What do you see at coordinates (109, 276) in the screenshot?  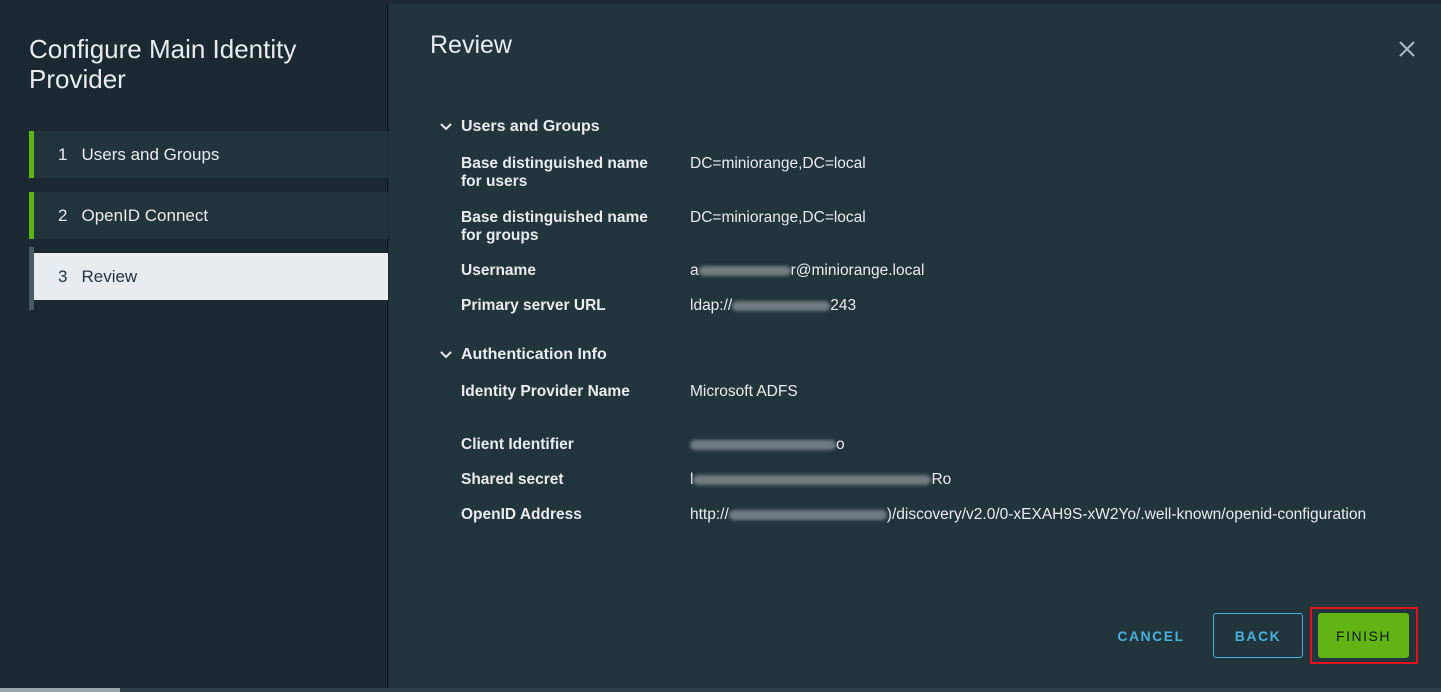 I see `step-label: Review` at bounding box center [109, 276].